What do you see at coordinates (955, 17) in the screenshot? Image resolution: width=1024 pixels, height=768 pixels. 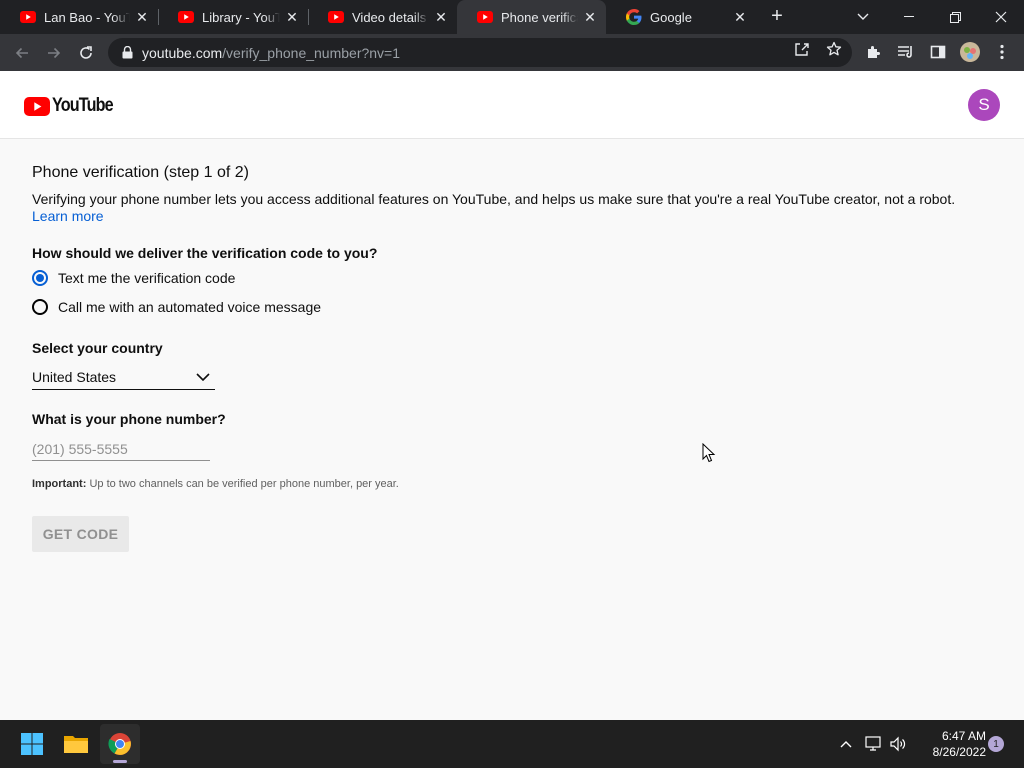 I see `restore-window-button` at bounding box center [955, 17].